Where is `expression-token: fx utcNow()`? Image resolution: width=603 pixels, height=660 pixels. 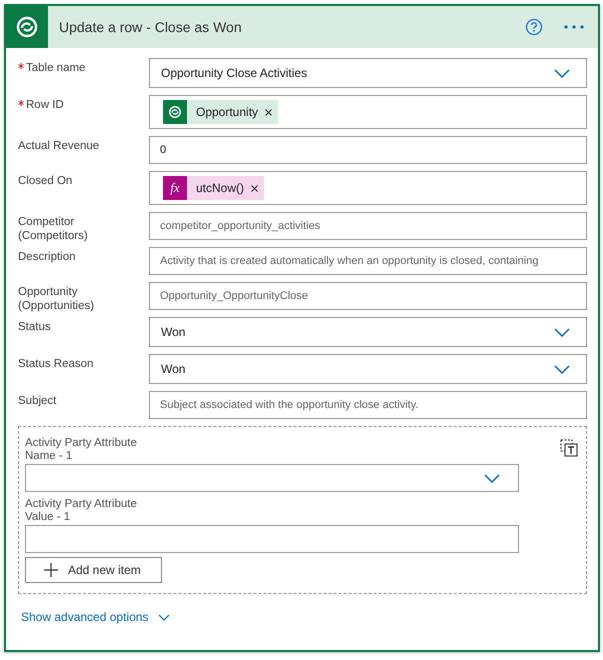 expression-token: fx utcNow() is located at coordinates (213, 188).